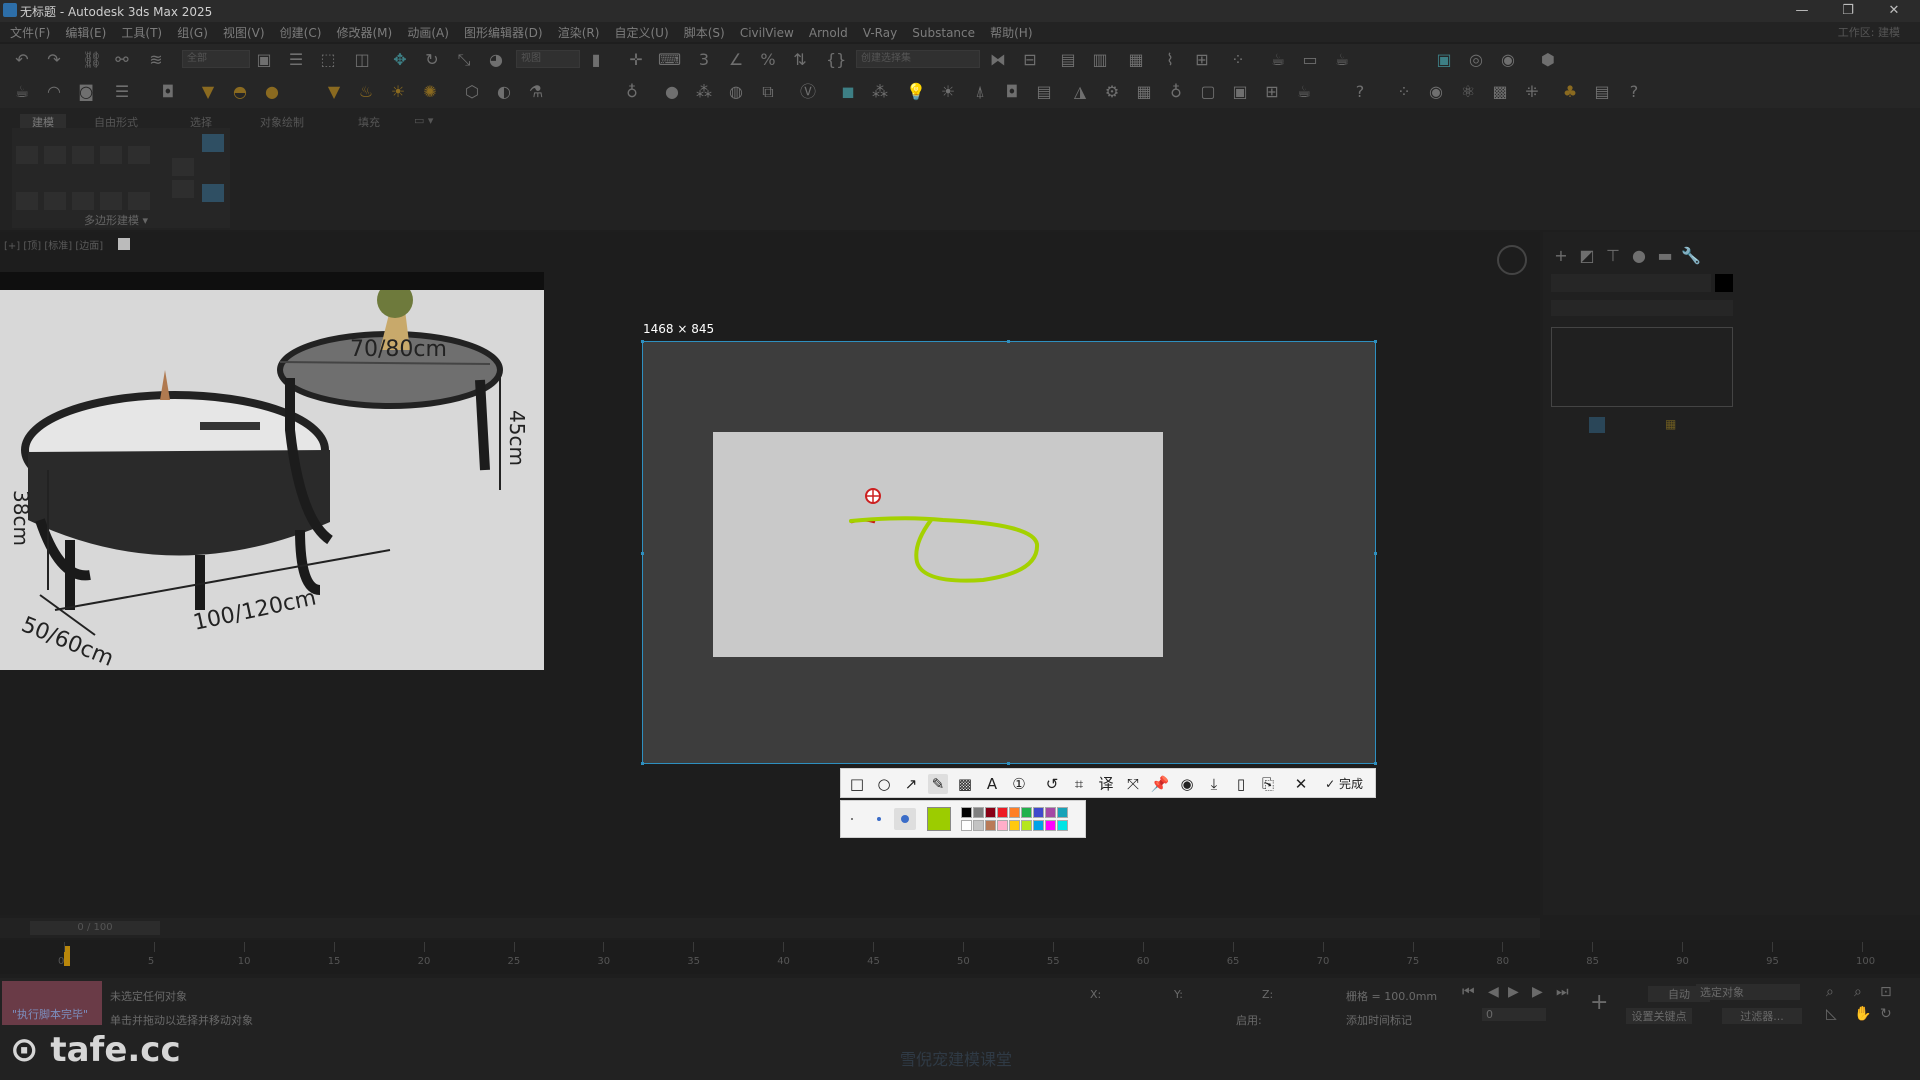 The image size is (1920, 1080). I want to click on substance-icon: ⬢, so click(1548, 60).